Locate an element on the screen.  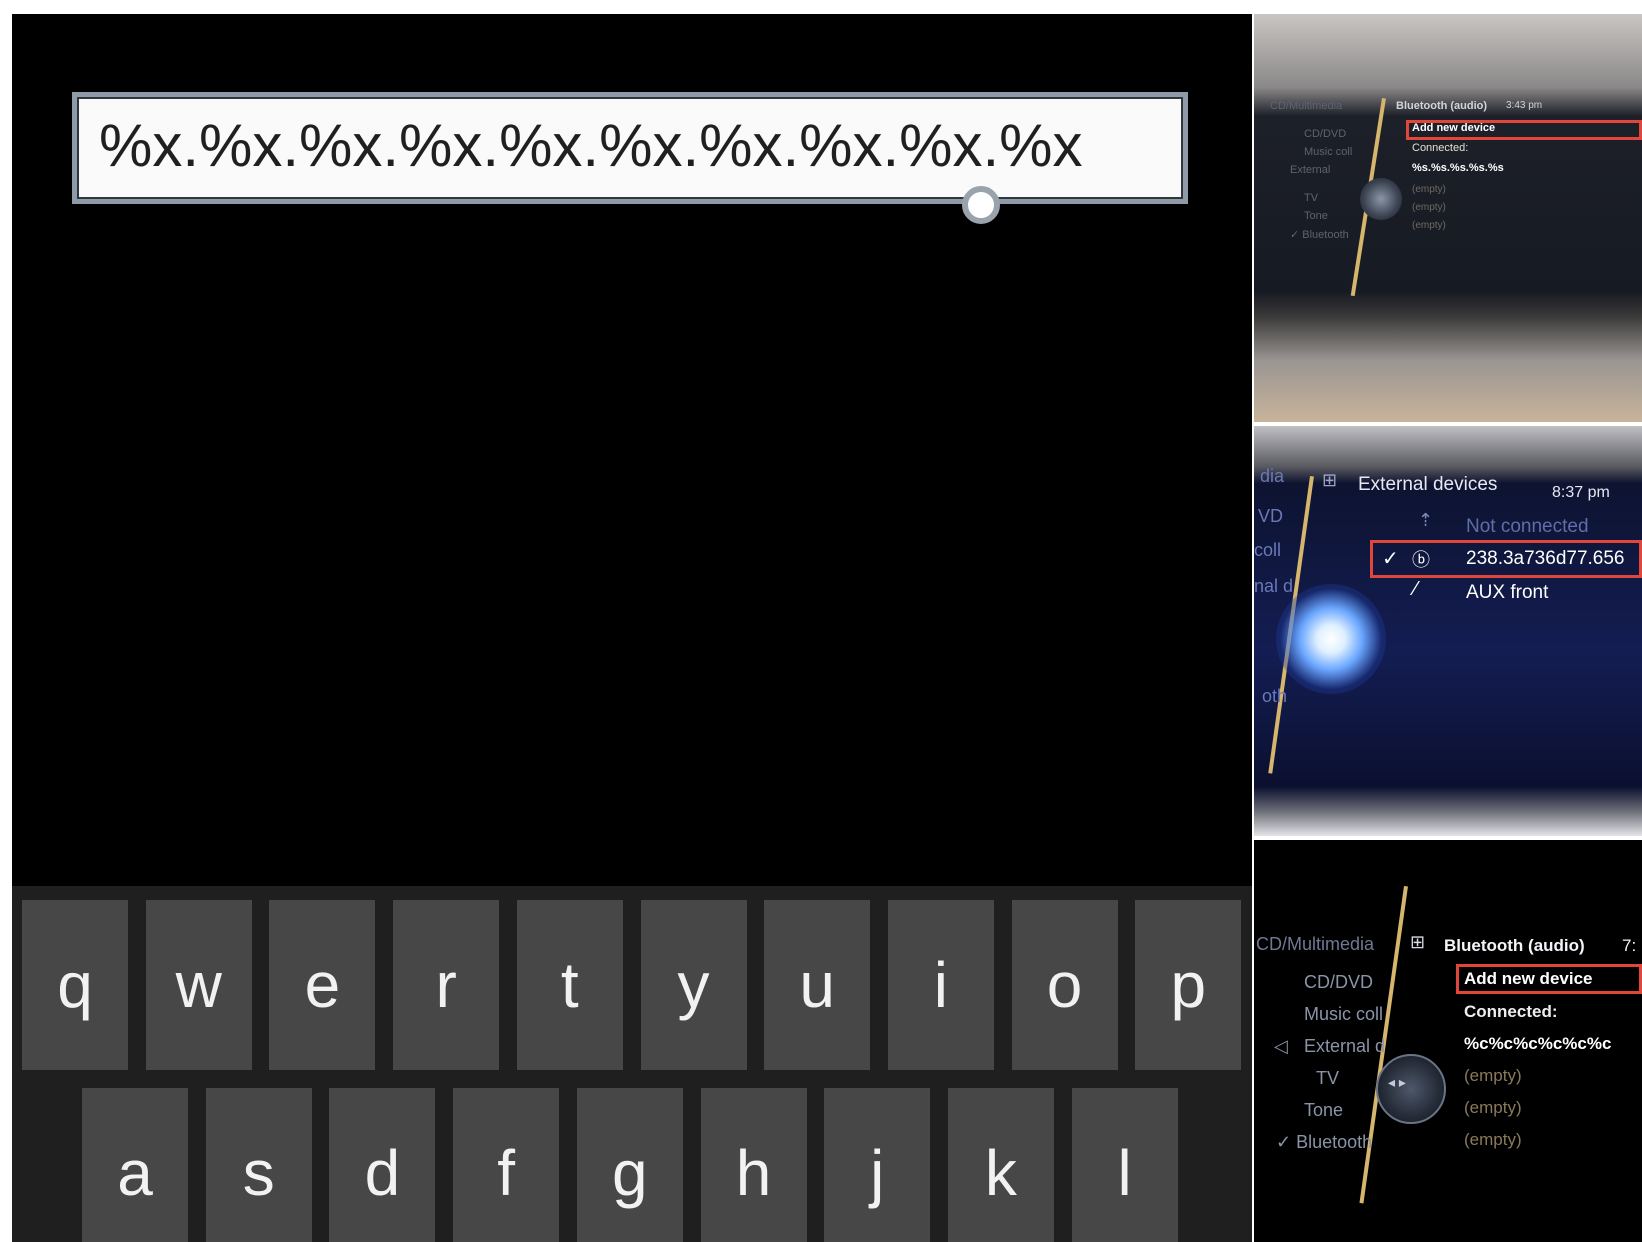
menu-item: nal d is located at coordinates (1274, 586).